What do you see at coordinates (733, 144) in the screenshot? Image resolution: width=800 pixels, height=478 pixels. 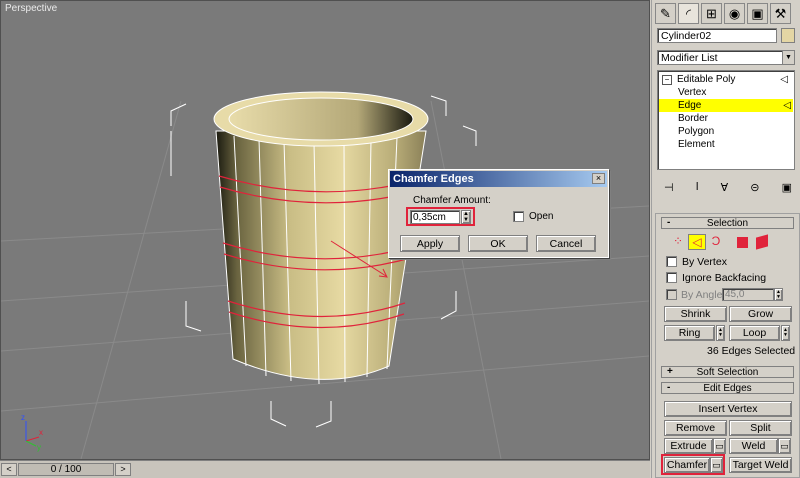 I see `stack-item-element: Element` at bounding box center [733, 144].